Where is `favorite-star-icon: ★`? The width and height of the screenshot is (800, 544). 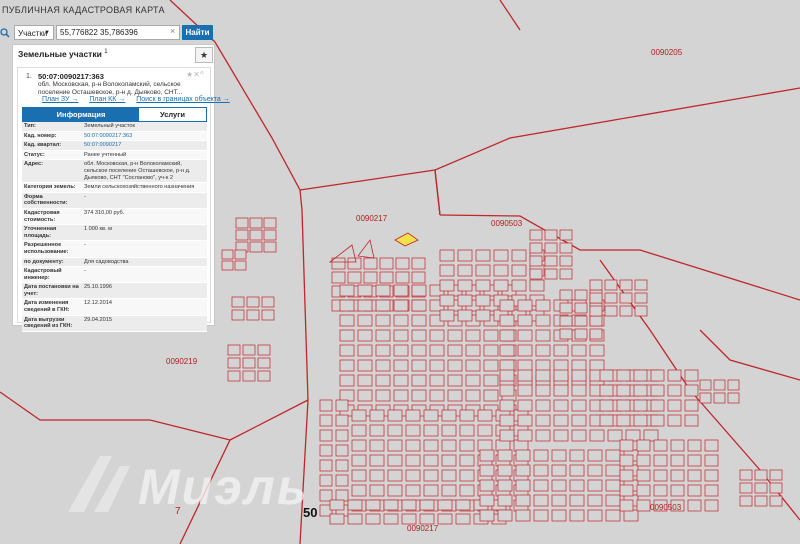 favorite-star-icon: ★ is located at coordinates (204, 55).